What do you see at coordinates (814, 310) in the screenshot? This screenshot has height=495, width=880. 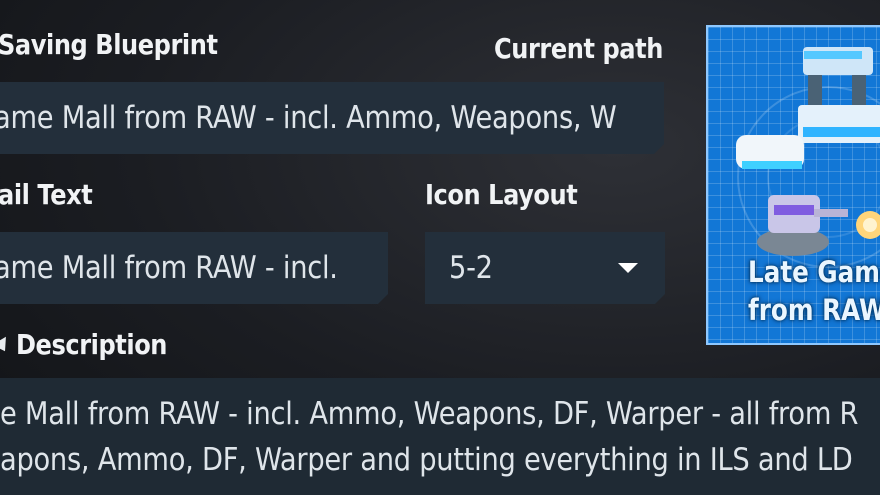 I see `thumbnail-line-2: from RAW` at bounding box center [814, 310].